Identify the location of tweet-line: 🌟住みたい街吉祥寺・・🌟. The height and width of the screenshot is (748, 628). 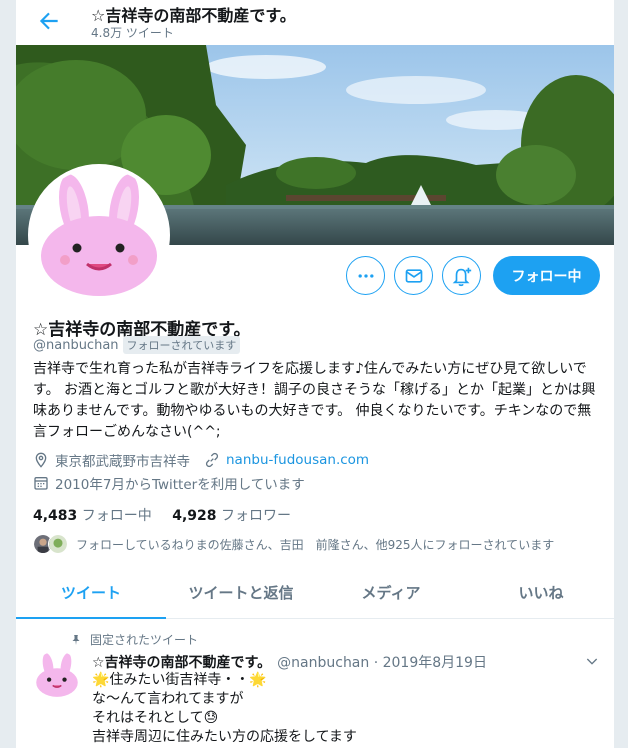
(179, 680).